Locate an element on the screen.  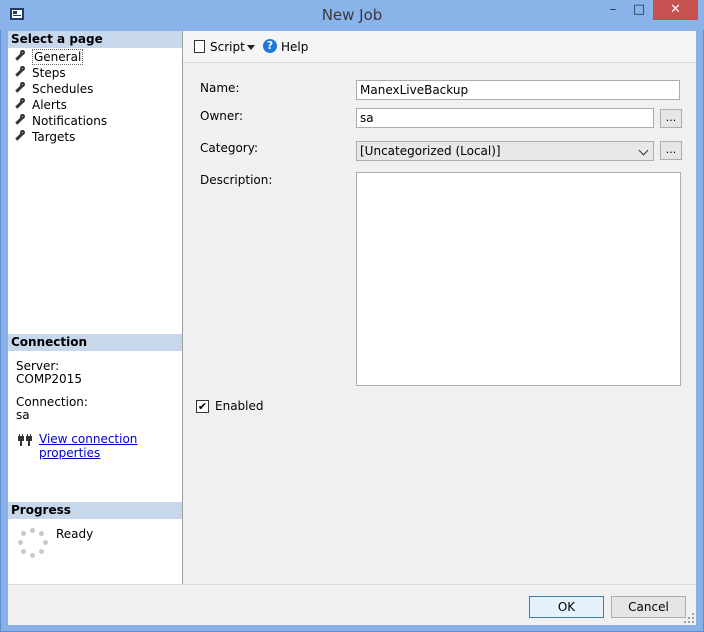
progress-header: Progress is located at coordinates (95, 510).